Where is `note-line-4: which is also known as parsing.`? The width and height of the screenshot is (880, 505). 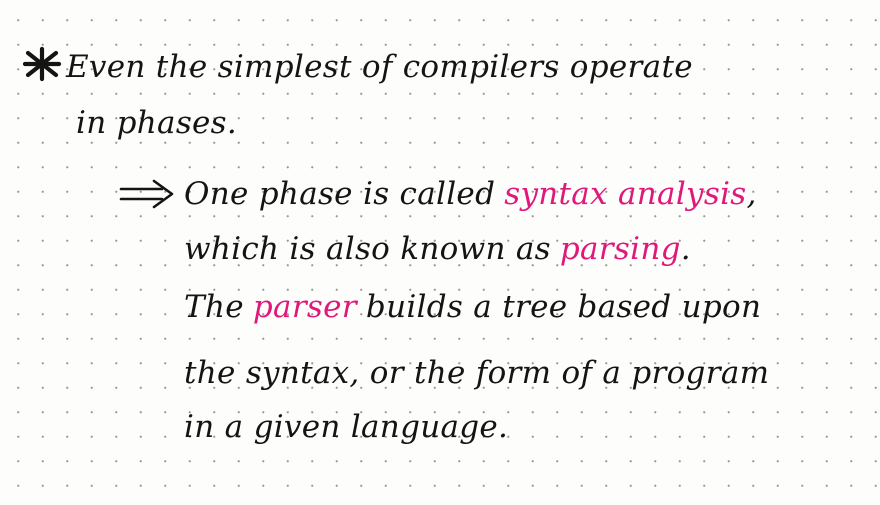
note-line-4: which is also known as parsing. is located at coordinates (437, 249).